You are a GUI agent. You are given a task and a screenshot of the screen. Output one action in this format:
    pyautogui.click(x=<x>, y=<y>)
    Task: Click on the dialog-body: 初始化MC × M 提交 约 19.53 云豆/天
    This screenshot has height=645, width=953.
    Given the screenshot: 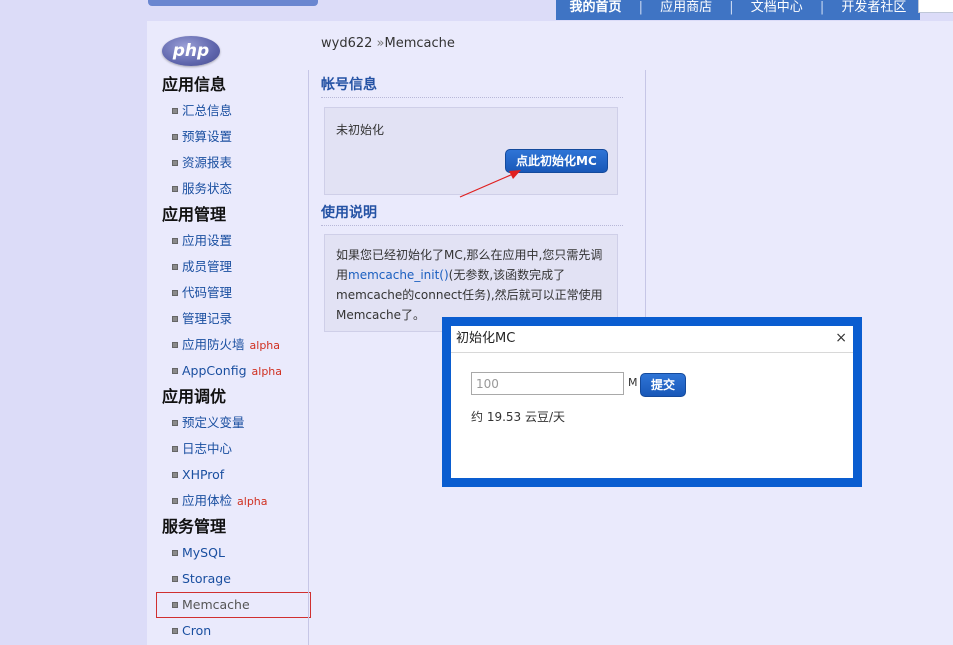 What is the action you would take?
    pyautogui.click(x=652, y=402)
    